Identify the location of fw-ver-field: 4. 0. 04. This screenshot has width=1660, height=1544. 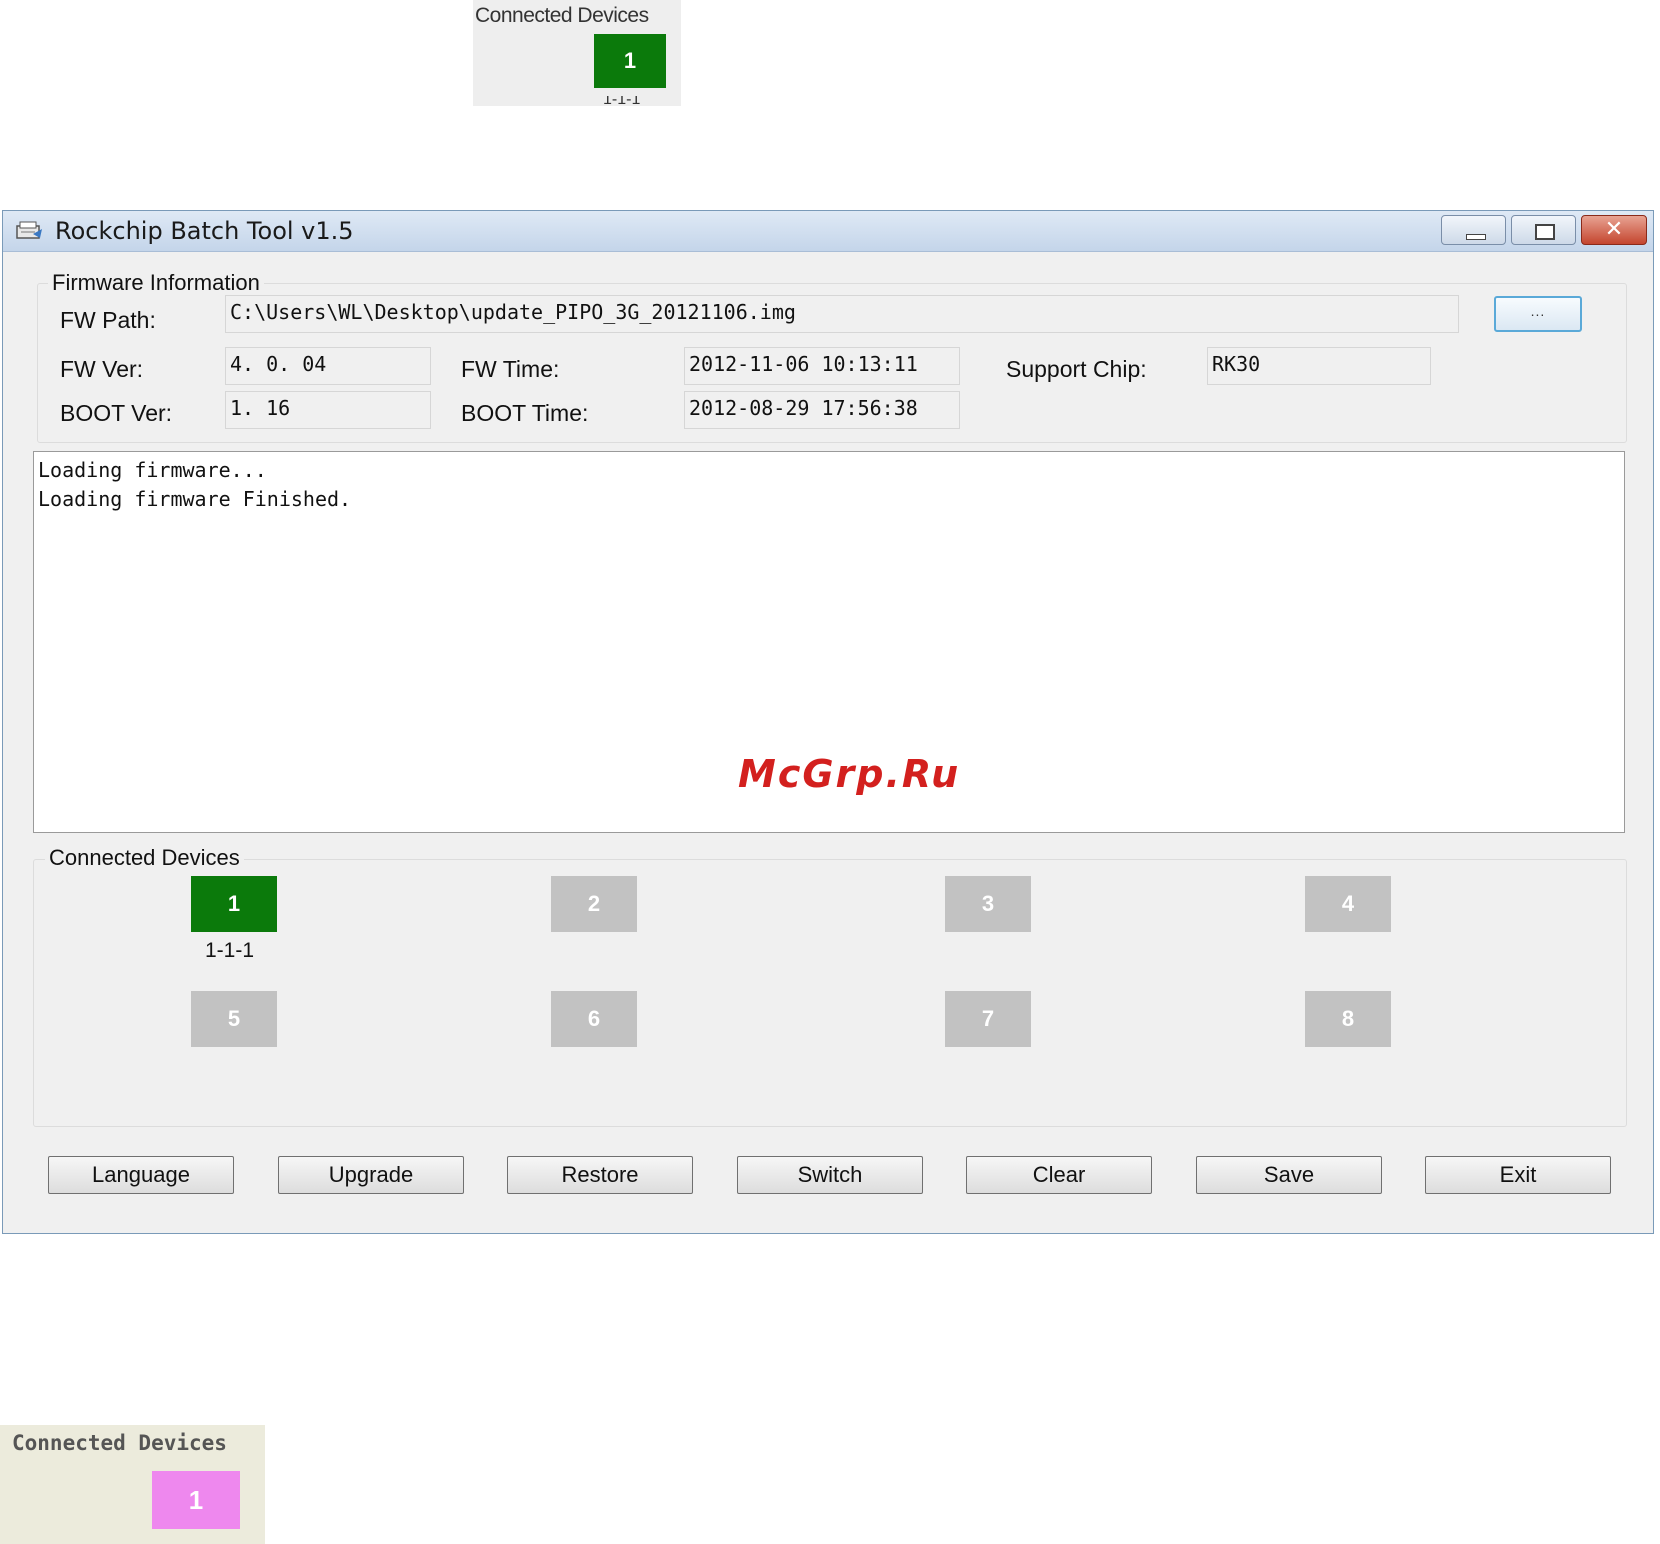
(328, 366).